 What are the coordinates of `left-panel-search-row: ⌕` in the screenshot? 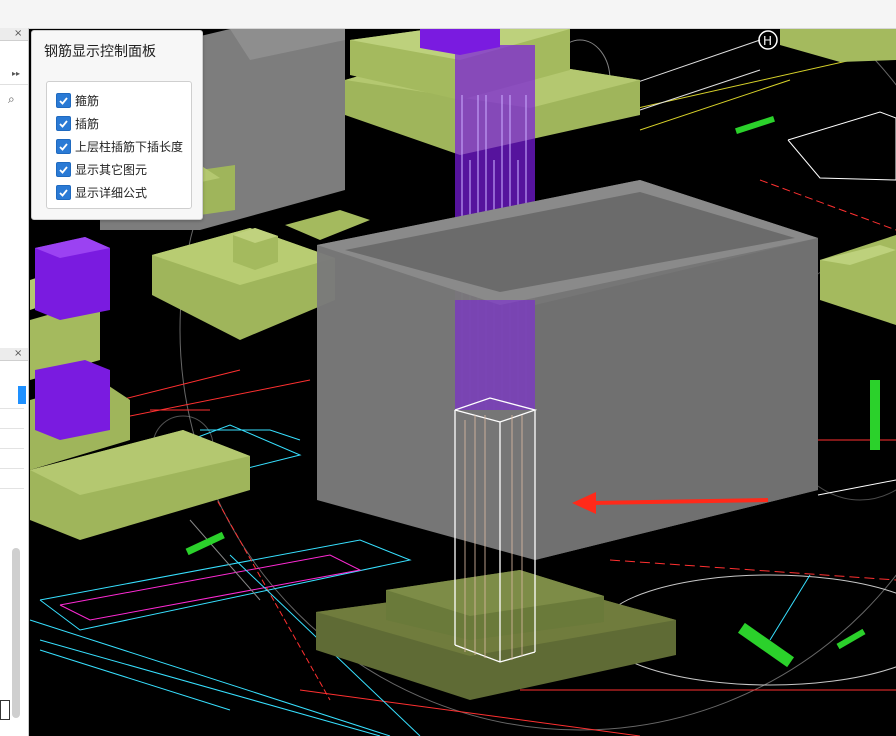 It's located at (14, 100).